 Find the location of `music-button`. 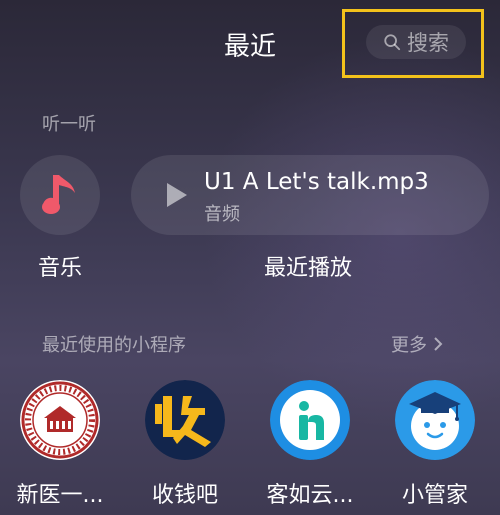

music-button is located at coordinates (60, 195).